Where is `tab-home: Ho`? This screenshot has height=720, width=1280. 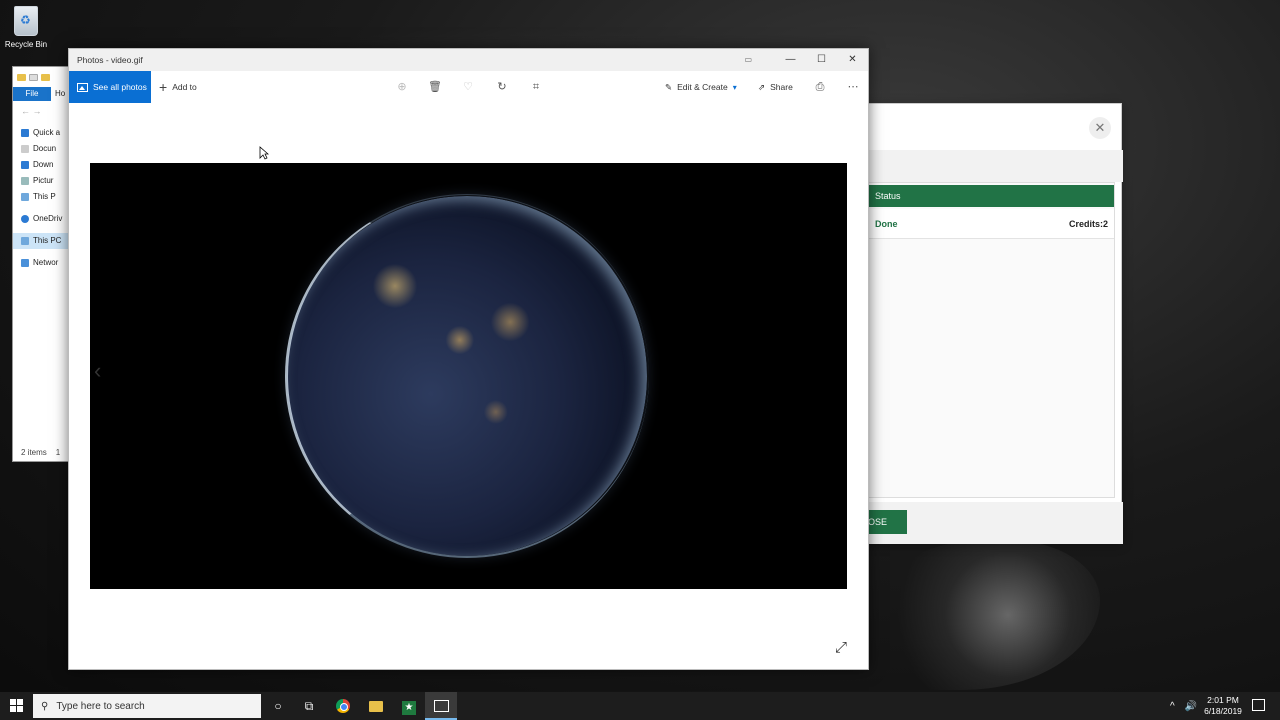
tab-home: Ho is located at coordinates (58, 94).